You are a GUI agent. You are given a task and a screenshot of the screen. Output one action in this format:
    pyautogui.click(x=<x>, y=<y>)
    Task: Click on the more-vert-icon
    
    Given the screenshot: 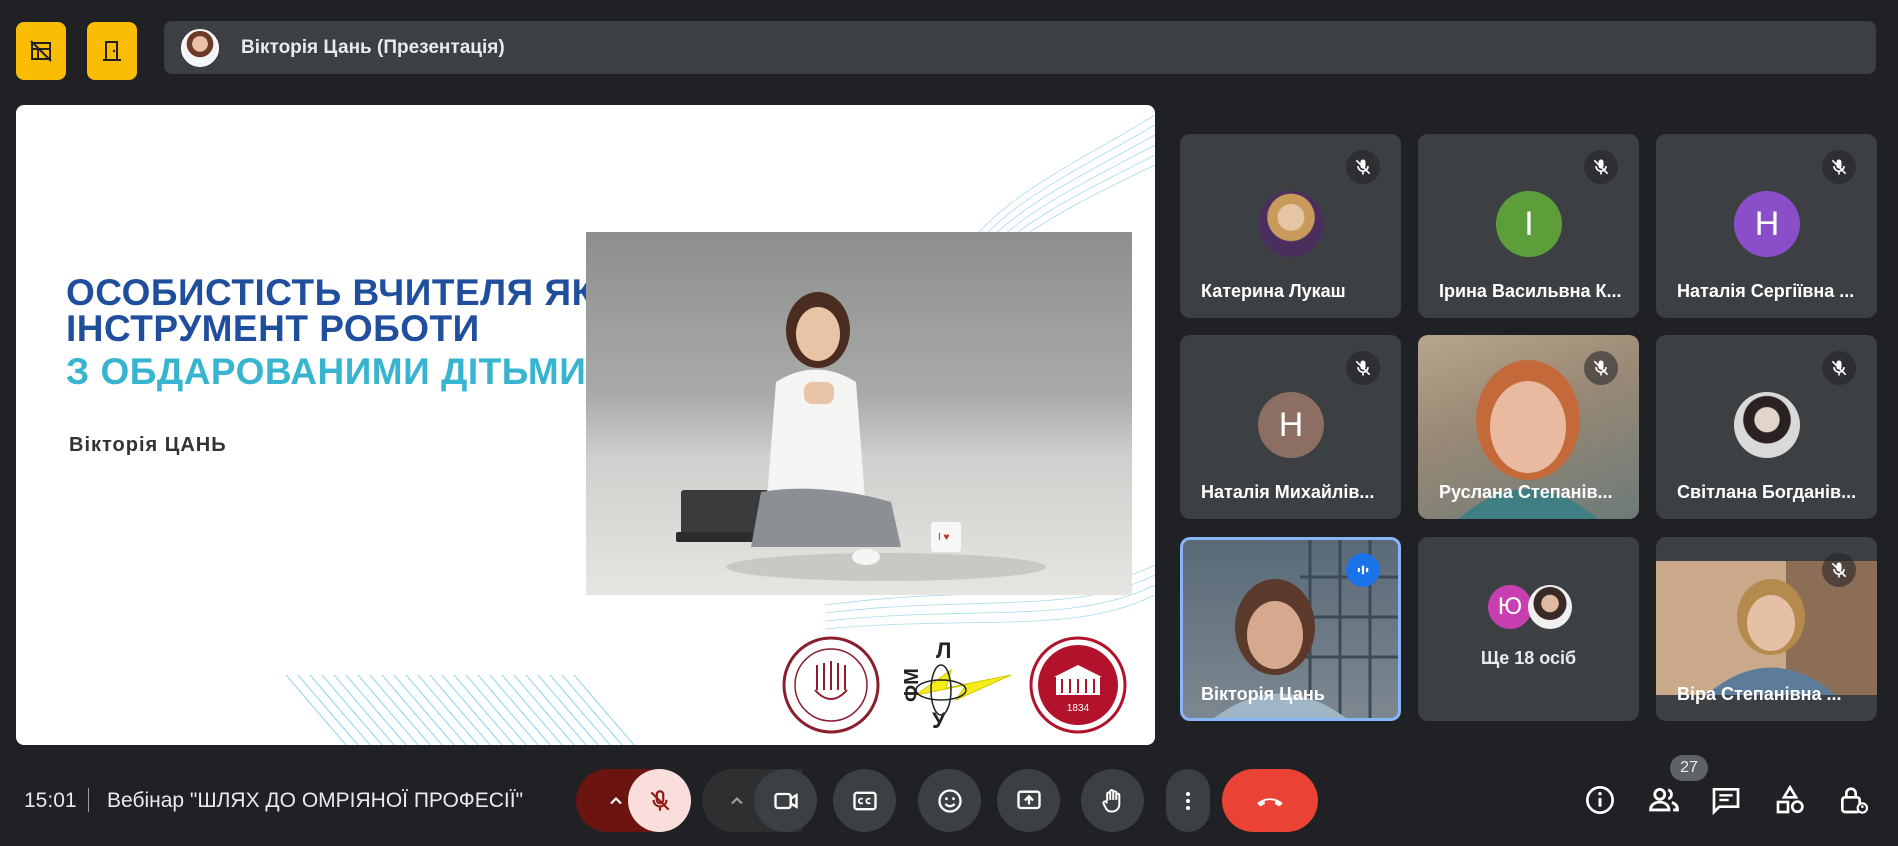 What is the action you would take?
    pyautogui.click(x=1188, y=800)
    